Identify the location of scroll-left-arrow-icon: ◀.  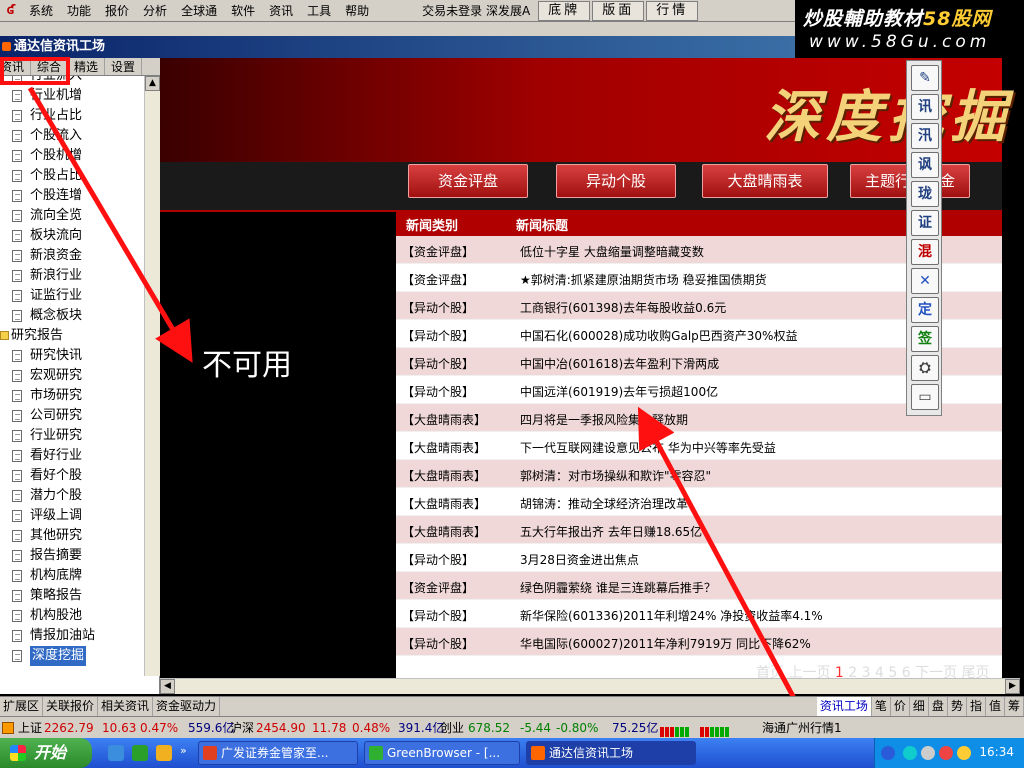
(167, 686).